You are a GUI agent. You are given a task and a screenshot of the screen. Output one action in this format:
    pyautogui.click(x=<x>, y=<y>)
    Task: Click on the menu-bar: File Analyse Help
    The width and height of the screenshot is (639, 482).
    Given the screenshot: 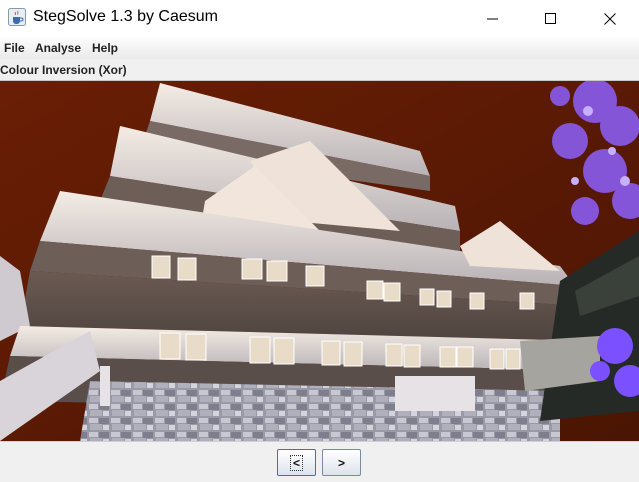 What is the action you would take?
    pyautogui.click(x=319, y=48)
    